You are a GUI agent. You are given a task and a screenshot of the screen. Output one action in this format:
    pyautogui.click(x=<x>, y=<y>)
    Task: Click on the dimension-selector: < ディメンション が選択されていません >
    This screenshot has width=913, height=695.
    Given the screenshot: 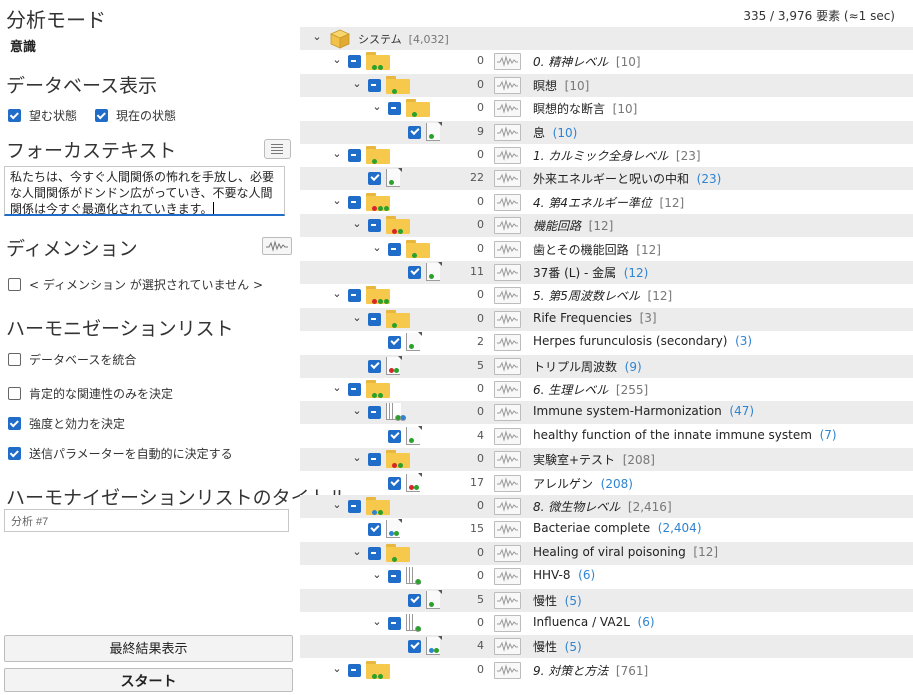 What is the action you would take?
    pyautogui.click(x=135, y=284)
    